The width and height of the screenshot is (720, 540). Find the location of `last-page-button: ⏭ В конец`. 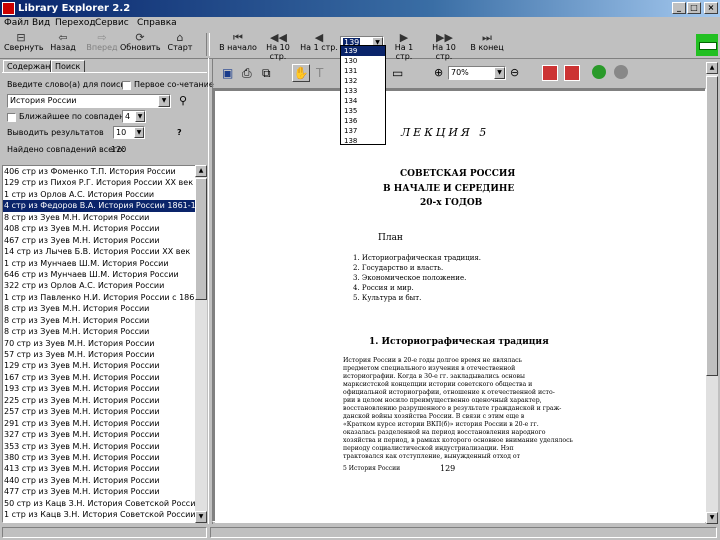

last-page-button: ⏭ В конец is located at coordinates (487, 42).